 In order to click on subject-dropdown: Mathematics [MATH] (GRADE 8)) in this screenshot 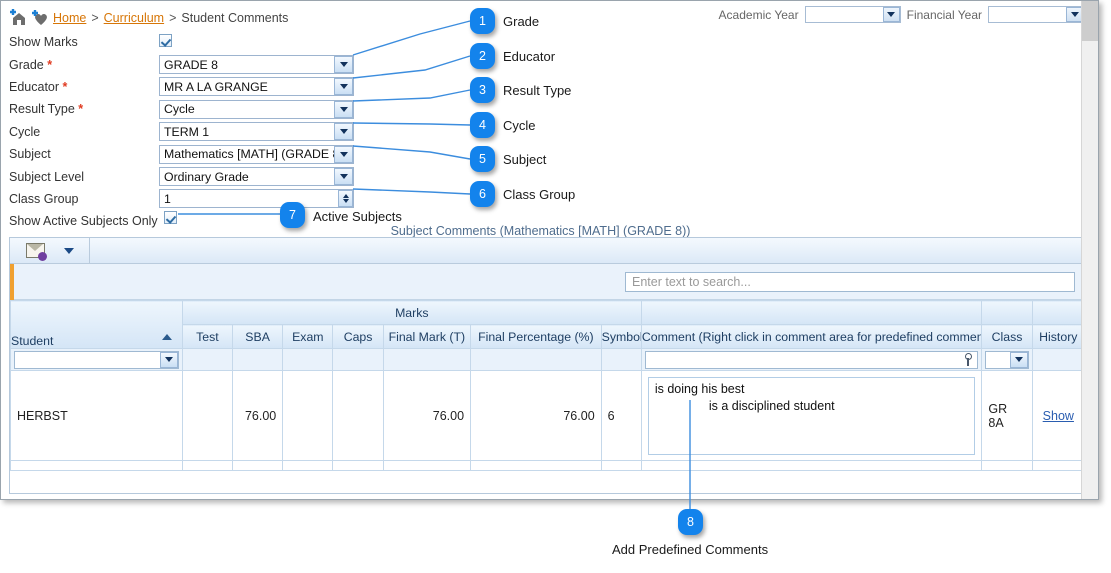, I will do `click(256, 154)`.